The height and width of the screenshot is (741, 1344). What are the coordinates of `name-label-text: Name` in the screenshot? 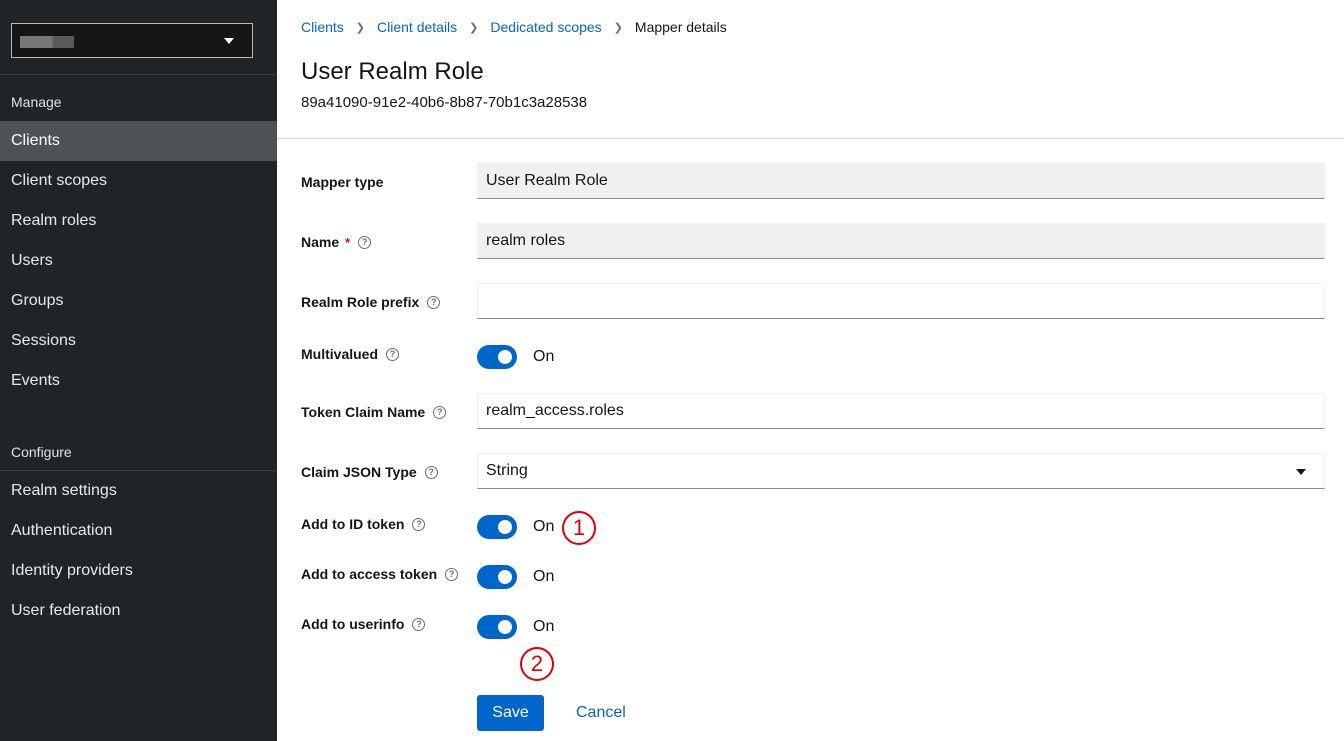 It's located at (320, 242).